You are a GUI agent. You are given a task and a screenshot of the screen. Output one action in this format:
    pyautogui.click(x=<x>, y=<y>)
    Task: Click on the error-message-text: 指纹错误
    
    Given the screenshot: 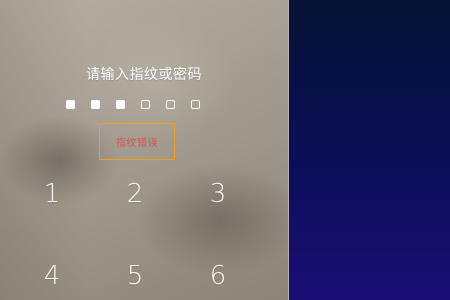 What is the action you would take?
    pyautogui.click(x=137, y=143)
    